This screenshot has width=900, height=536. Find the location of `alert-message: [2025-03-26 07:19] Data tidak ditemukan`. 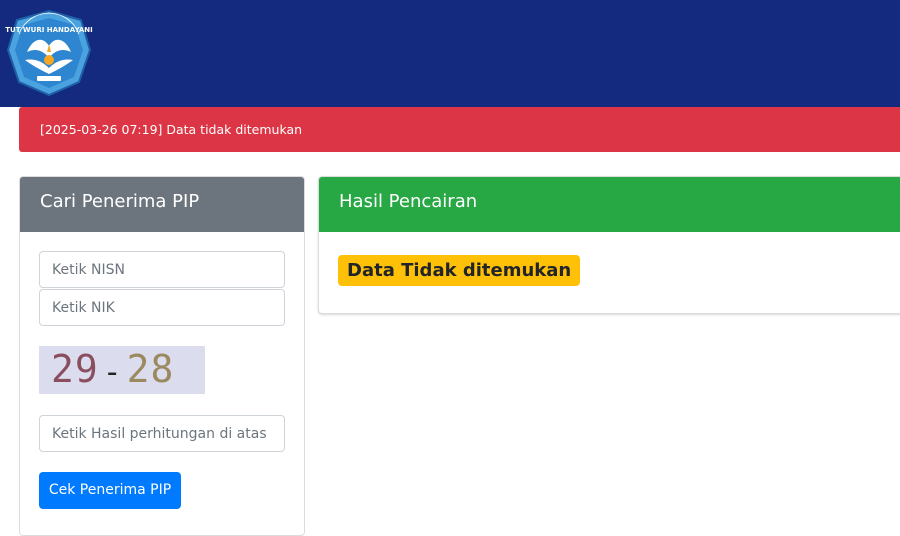

alert-message: [2025-03-26 07:19] Data tidak ditemukan is located at coordinates (171, 129).